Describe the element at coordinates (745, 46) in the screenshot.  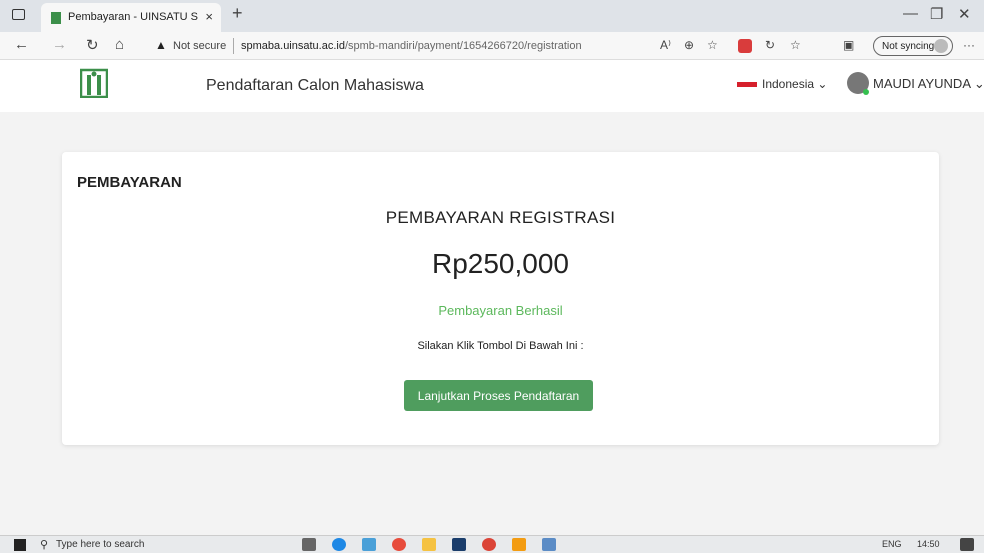
I see `extension-icon` at that location.